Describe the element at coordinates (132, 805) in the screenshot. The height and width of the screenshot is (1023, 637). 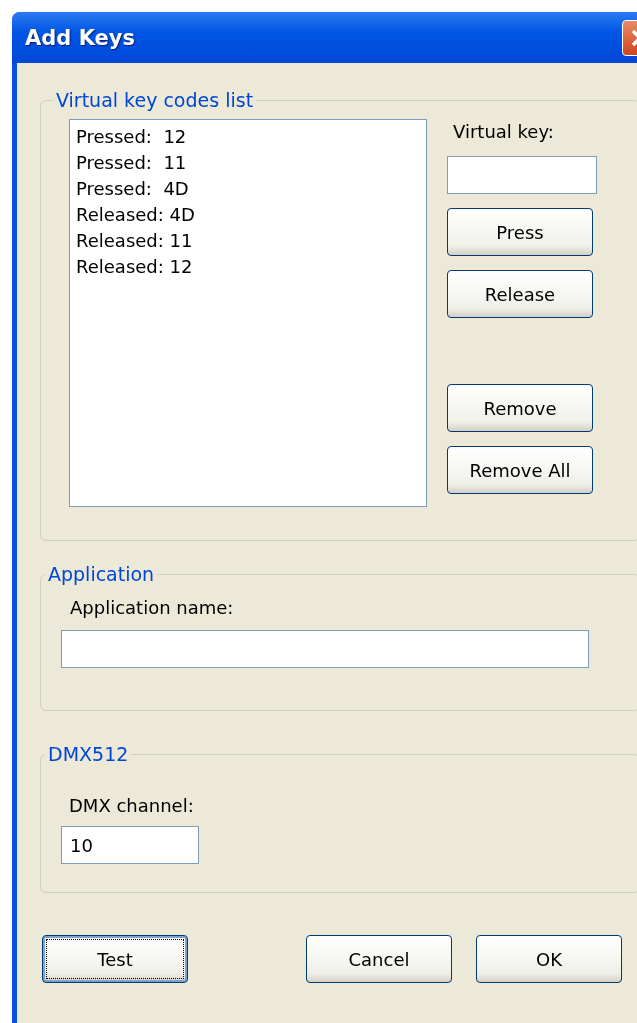
I see `dmx-channel-label: DMX channel:` at that location.